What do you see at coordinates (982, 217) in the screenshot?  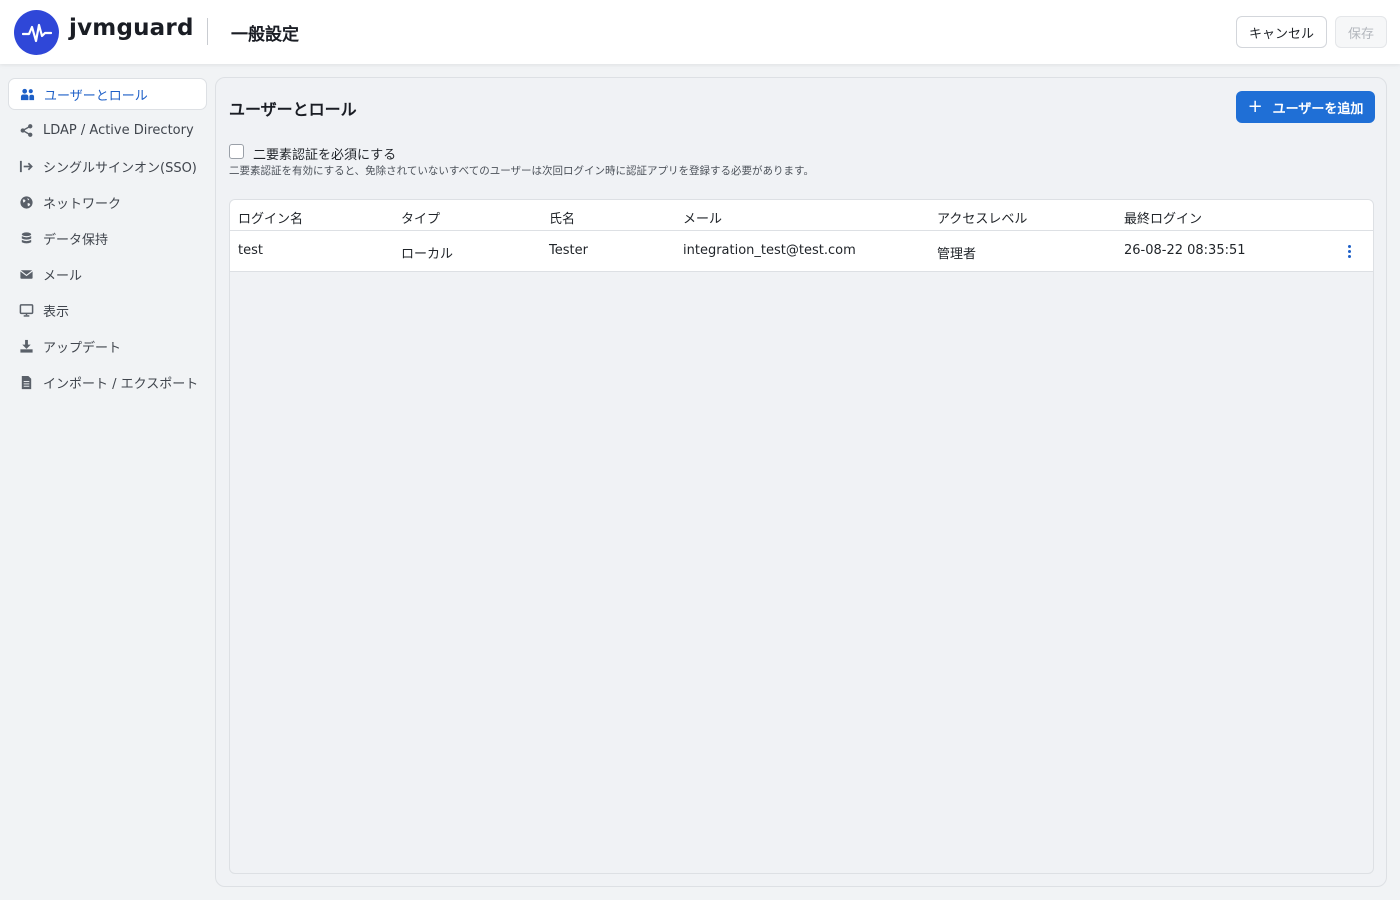 I see `column-header-access-level: アクセスレベル` at bounding box center [982, 217].